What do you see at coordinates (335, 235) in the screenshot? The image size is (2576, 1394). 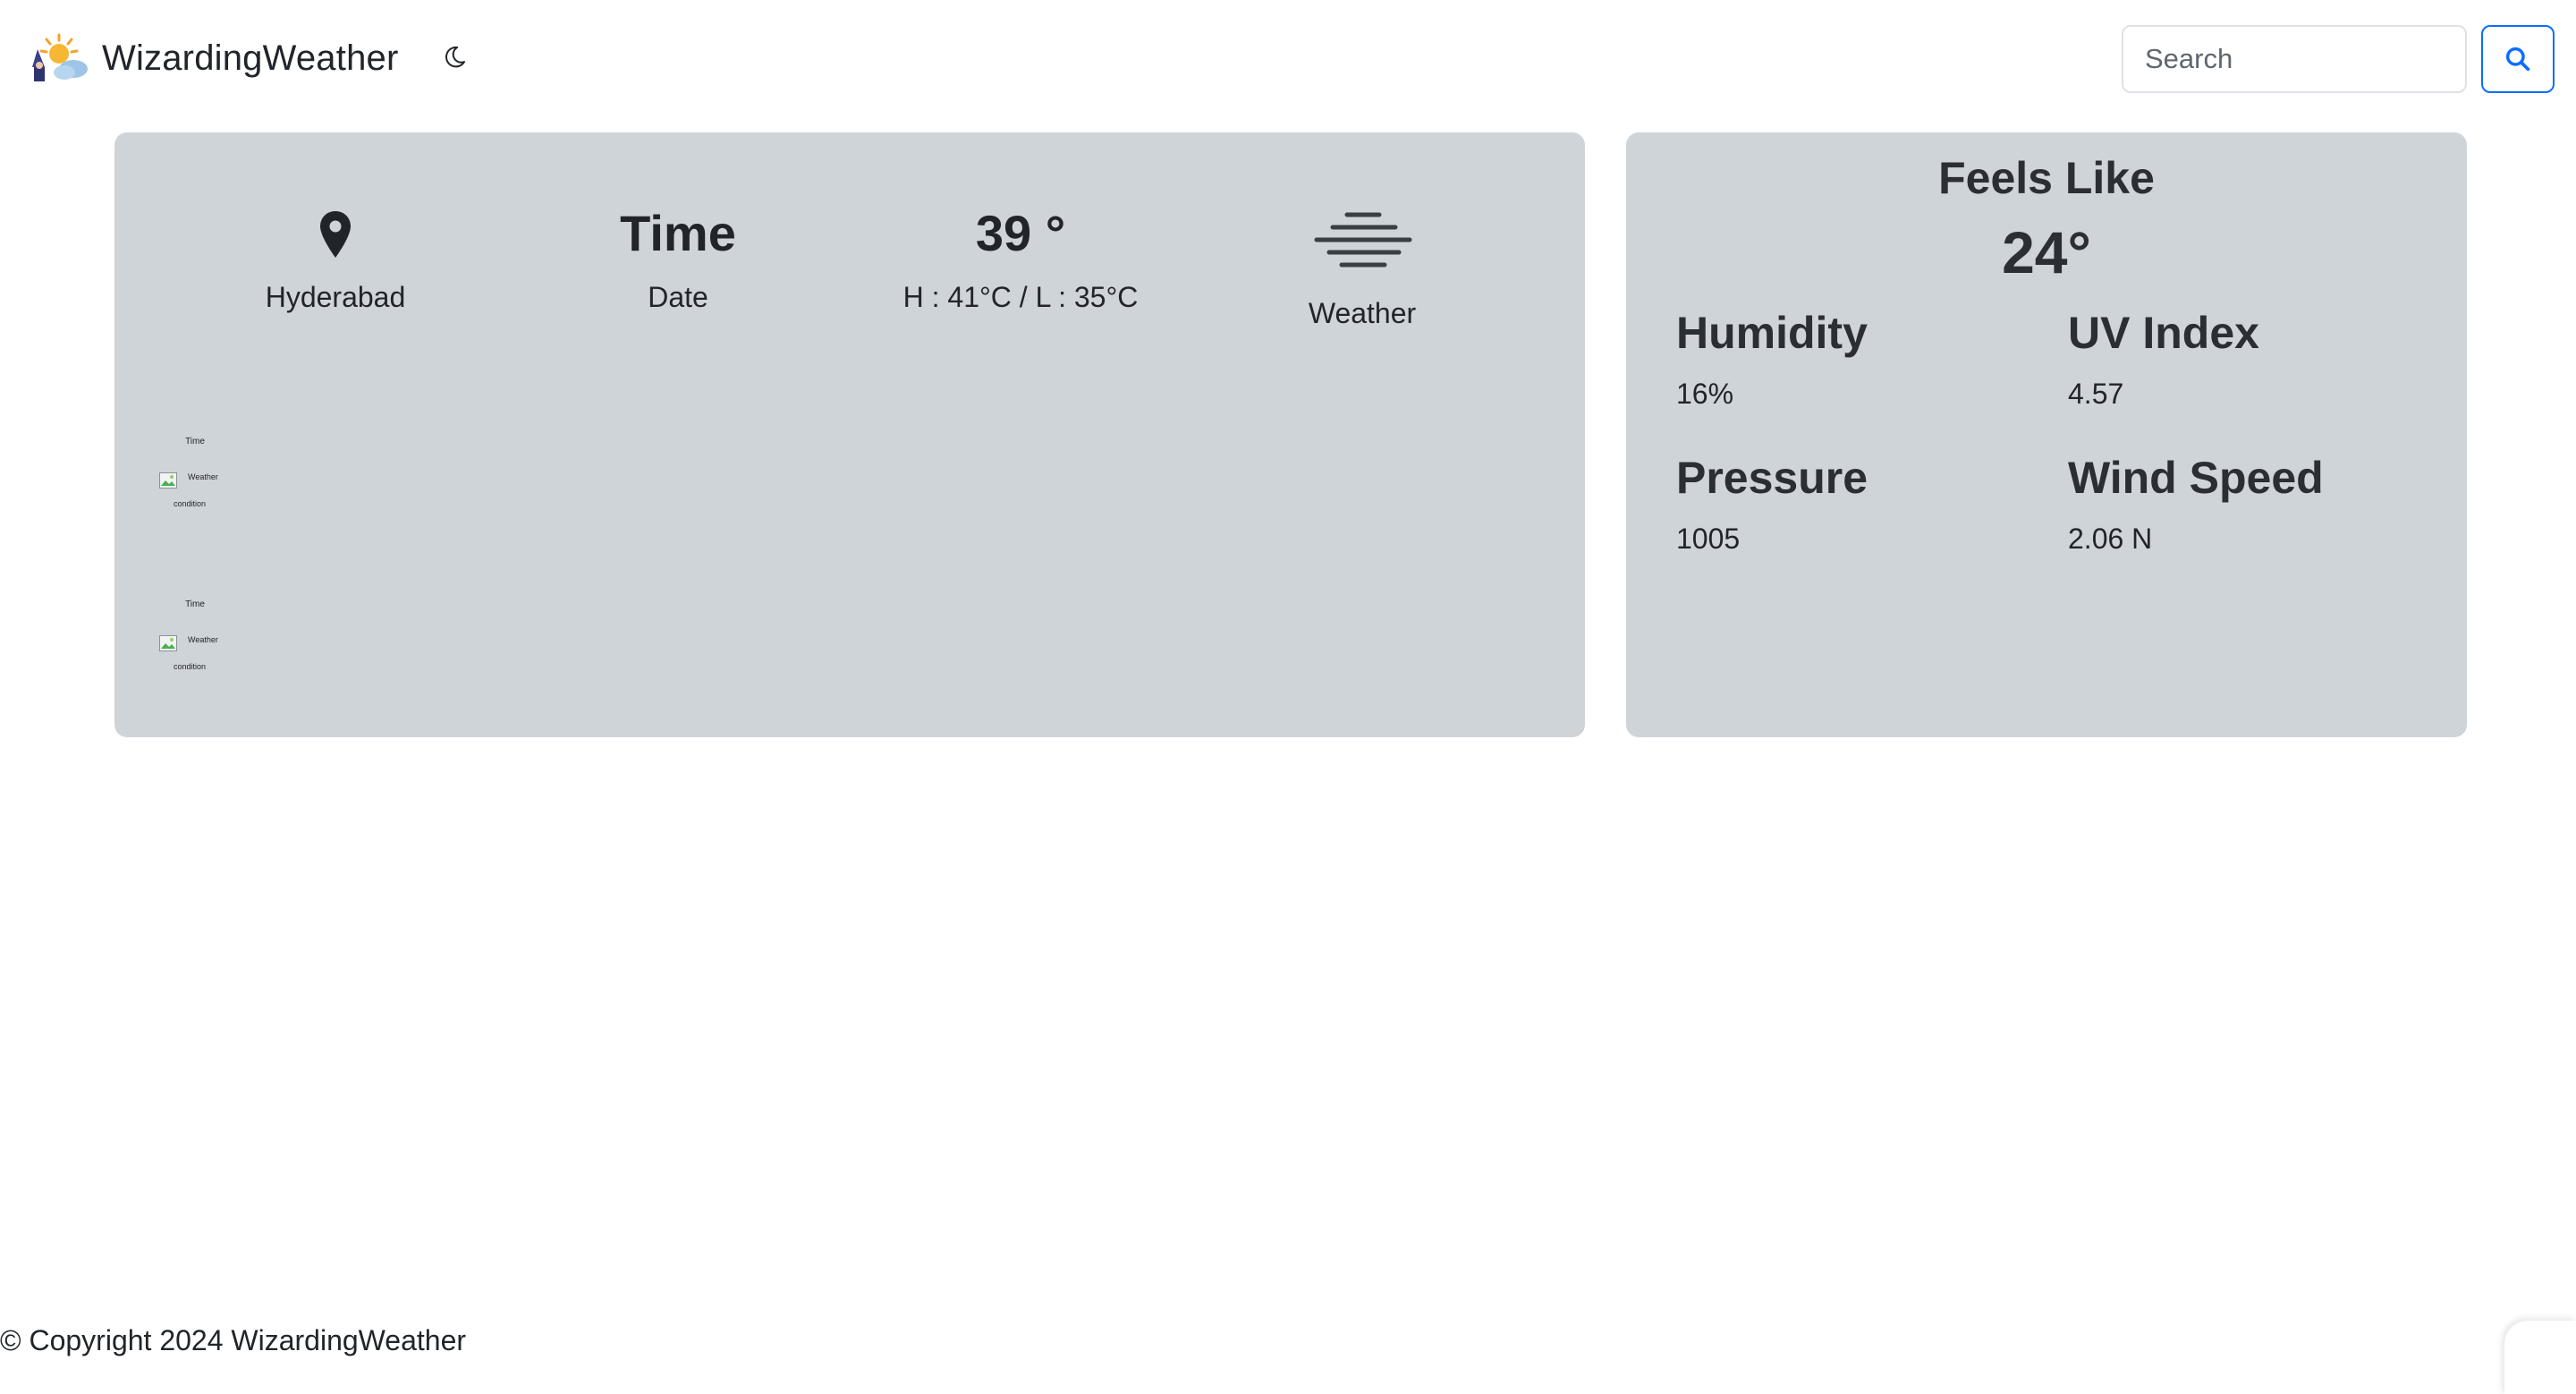 I see `map-pin-icon` at bounding box center [335, 235].